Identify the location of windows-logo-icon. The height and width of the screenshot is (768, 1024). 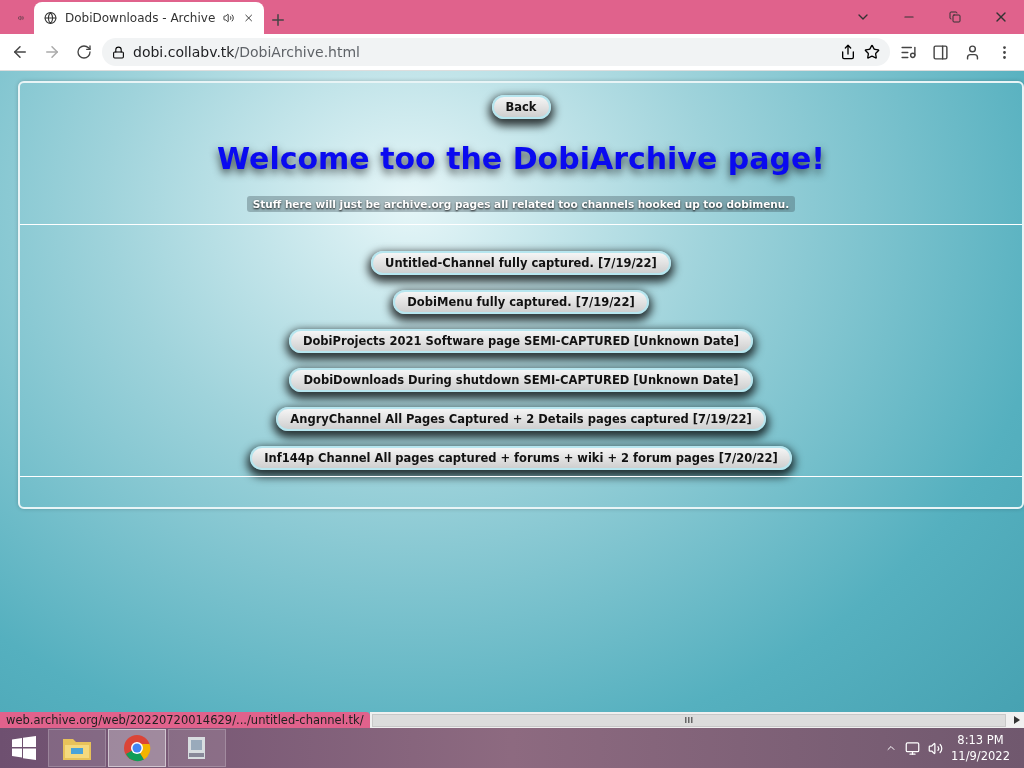
(24, 748).